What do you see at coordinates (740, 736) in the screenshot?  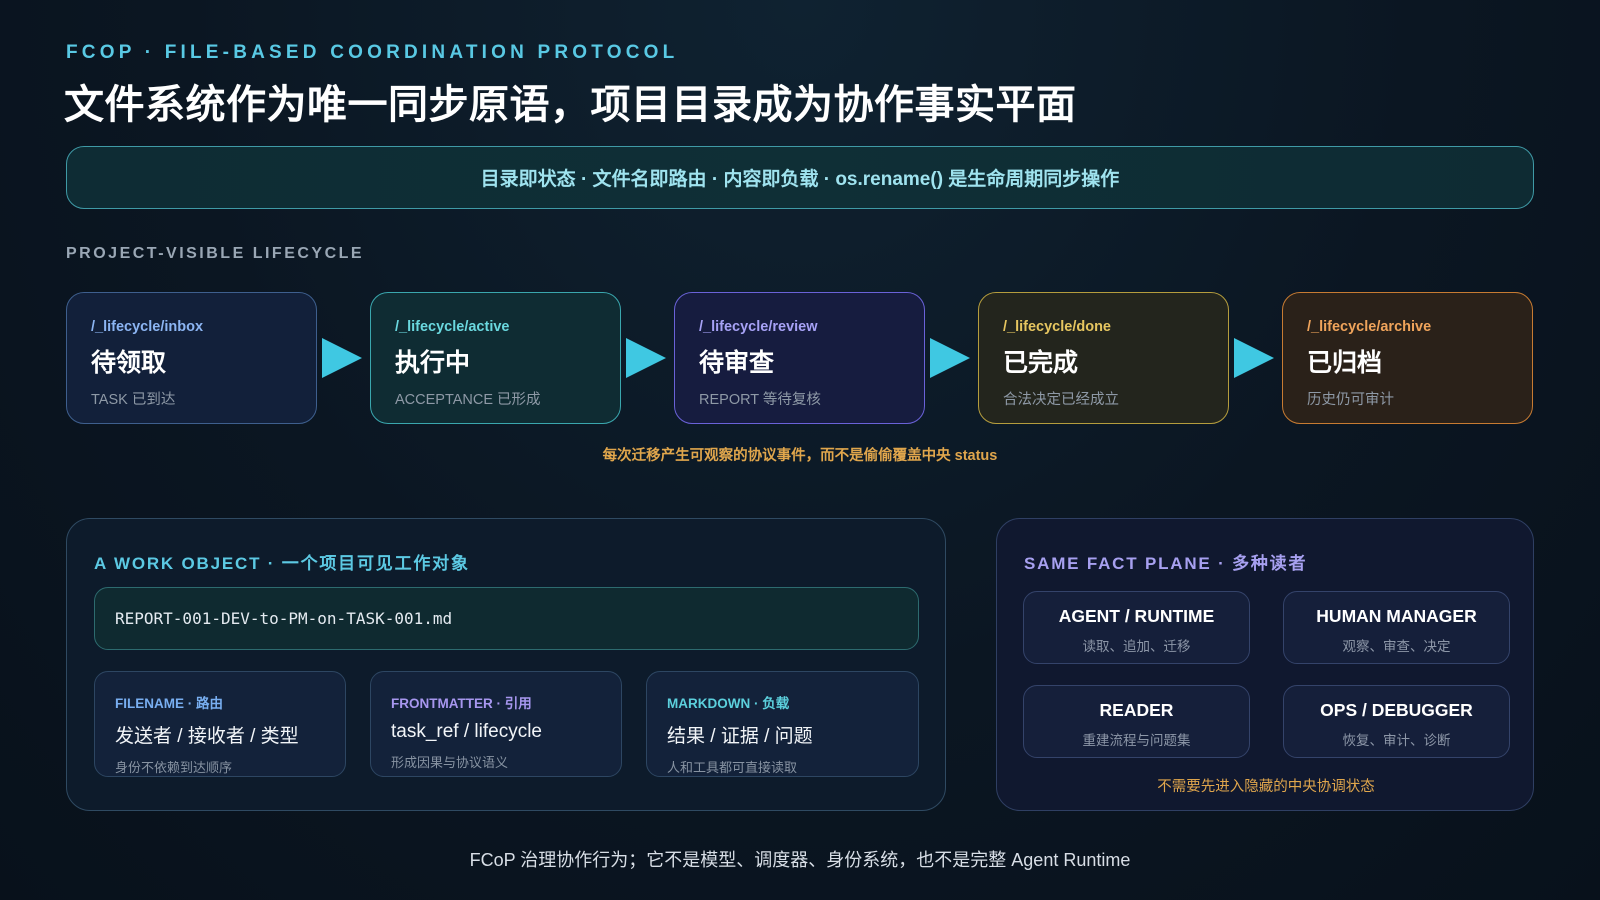 I see `part-main: 结果 / 证据 / 问题` at bounding box center [740, 736].